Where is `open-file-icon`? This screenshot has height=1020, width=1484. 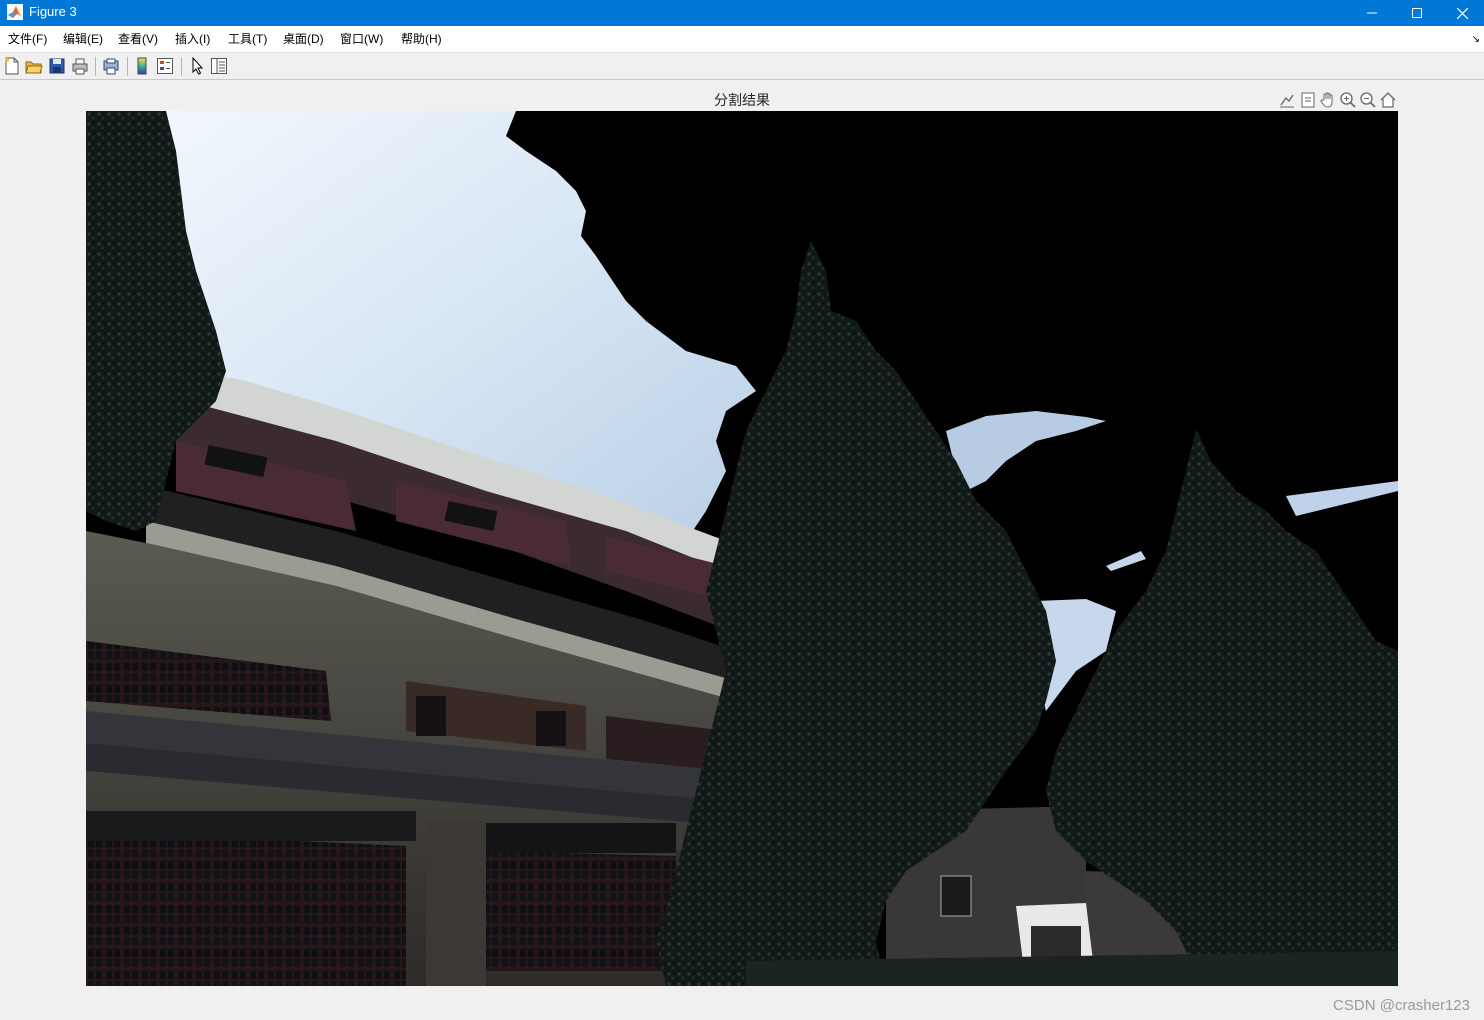
open-file-icon is located at coordinates (34, 66).